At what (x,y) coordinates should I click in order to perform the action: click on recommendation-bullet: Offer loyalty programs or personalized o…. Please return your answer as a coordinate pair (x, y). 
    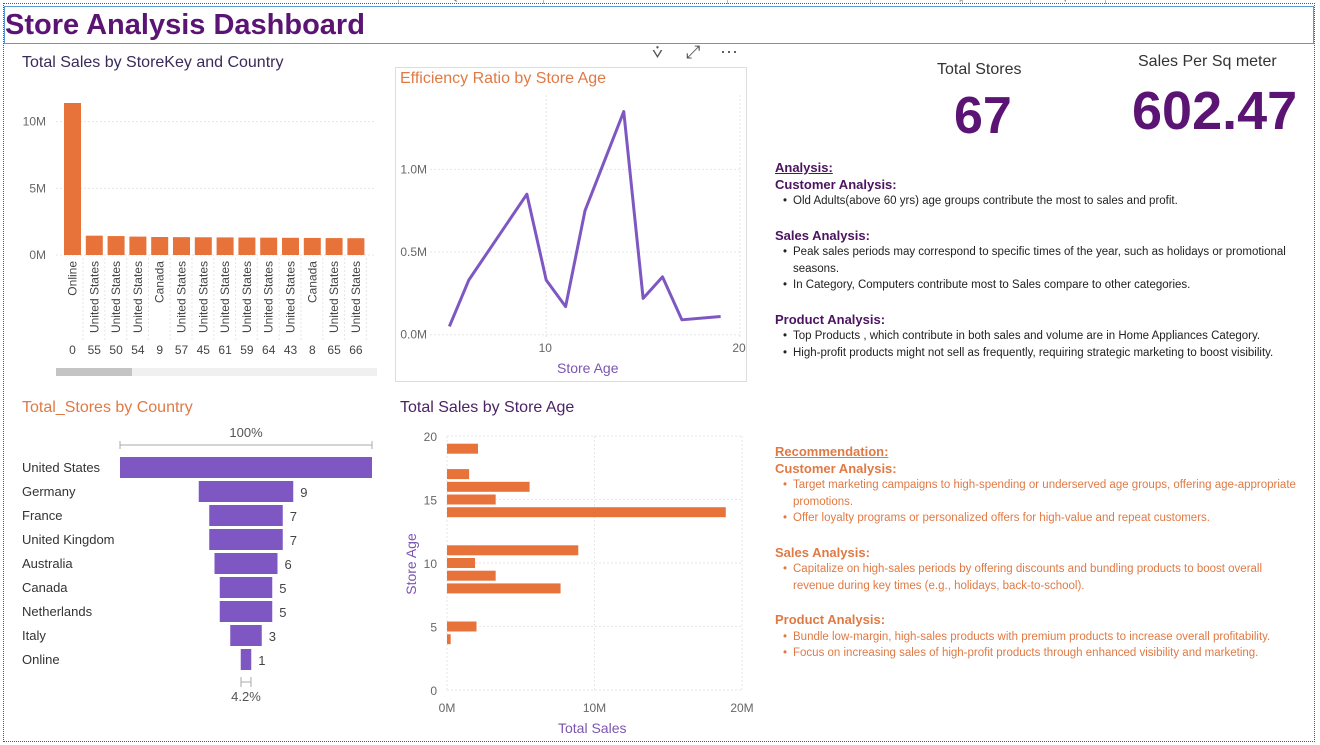
    Looking at the image, I should click on (1037, 518).